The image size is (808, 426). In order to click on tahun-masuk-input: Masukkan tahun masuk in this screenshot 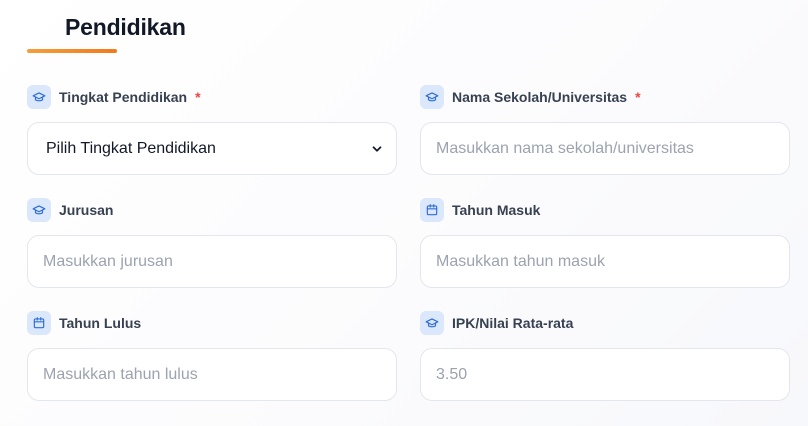, I will do `click(605, 261)`.